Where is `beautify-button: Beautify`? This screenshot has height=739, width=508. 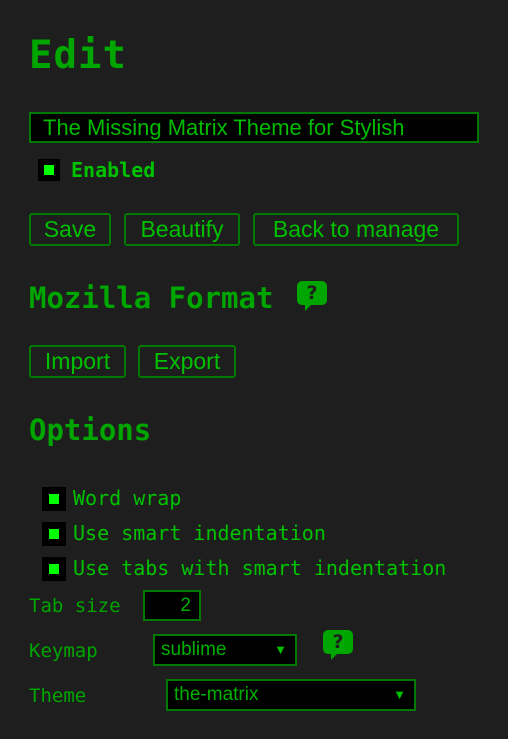 beautify-button: Beautify is located at coordinates (182, 229).